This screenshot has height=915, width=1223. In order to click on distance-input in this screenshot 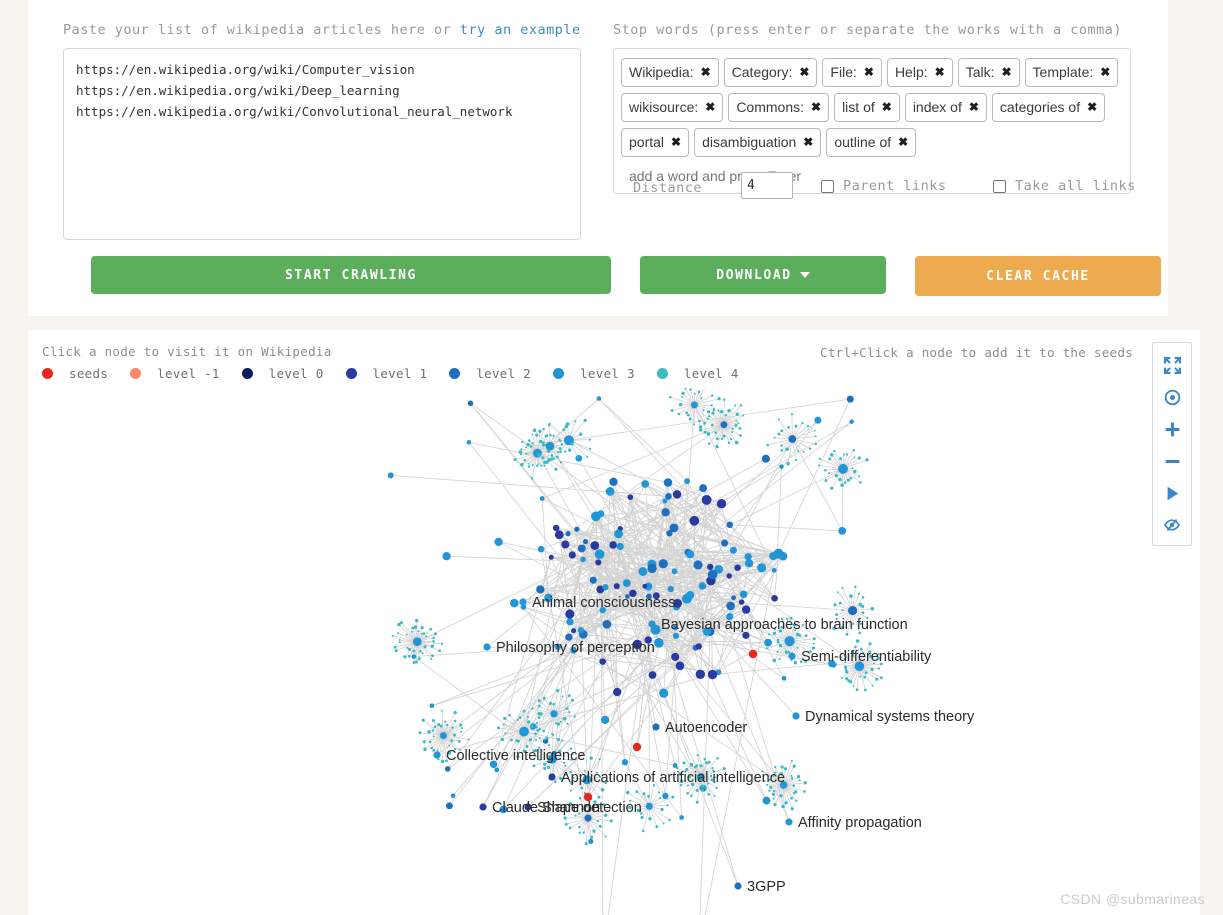, I will do `click(767, 185)`.